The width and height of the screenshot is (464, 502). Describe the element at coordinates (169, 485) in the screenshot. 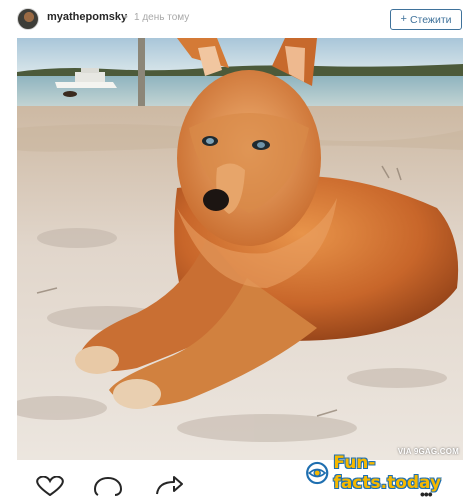

I see `share-arrow-icon` at that location.